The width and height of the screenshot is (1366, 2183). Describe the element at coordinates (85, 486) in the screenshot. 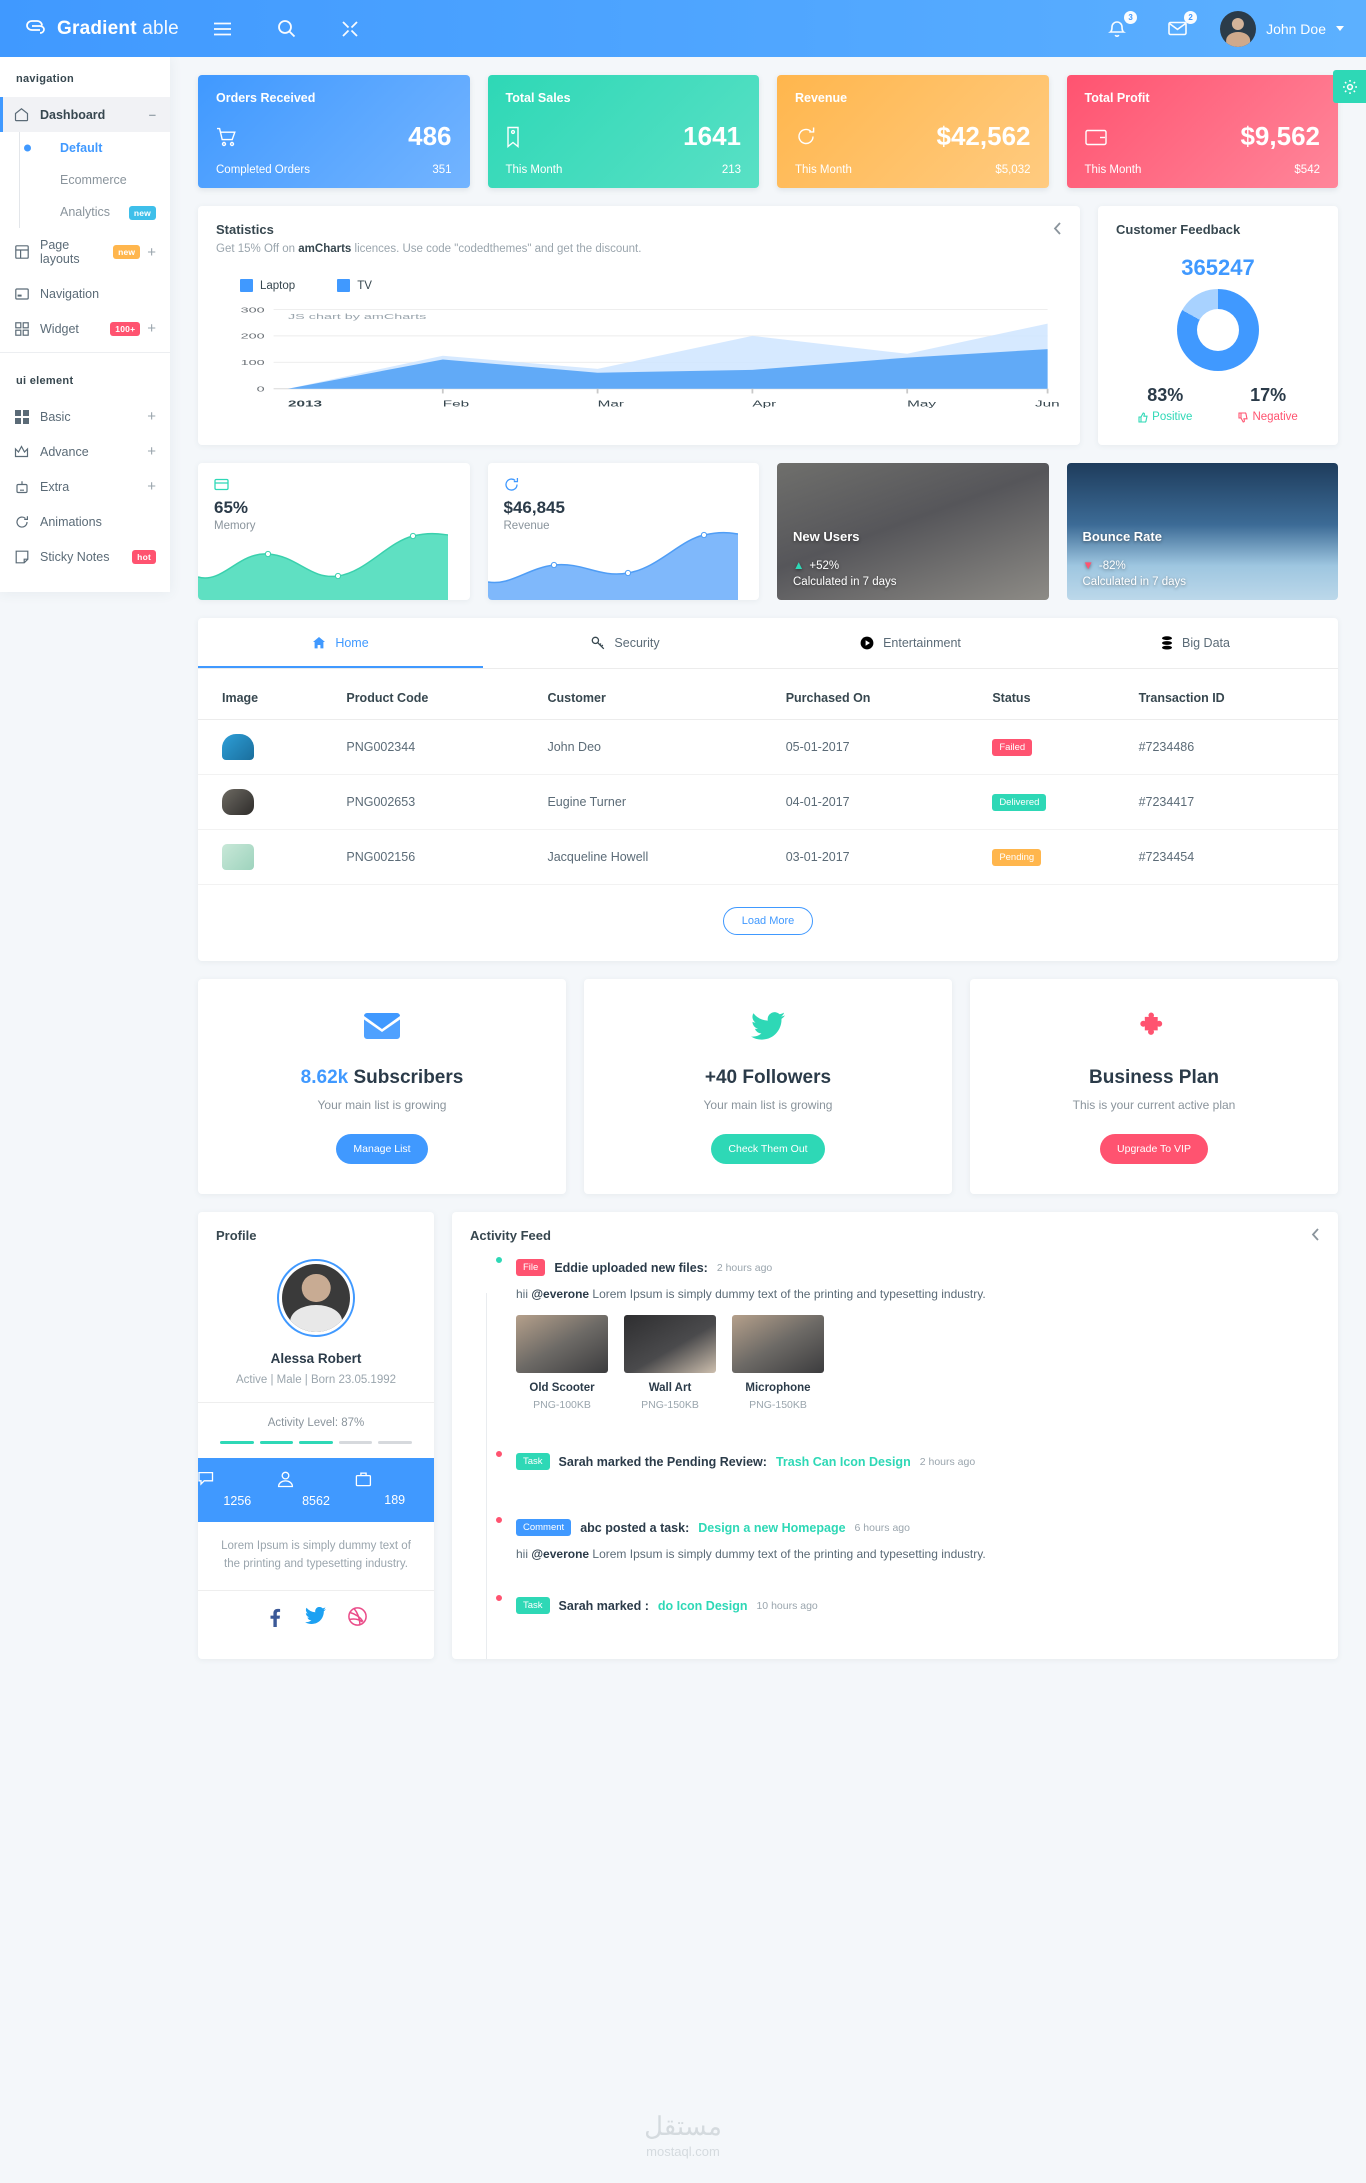

I see `sidebar-item-extra: Extra +` at that location.